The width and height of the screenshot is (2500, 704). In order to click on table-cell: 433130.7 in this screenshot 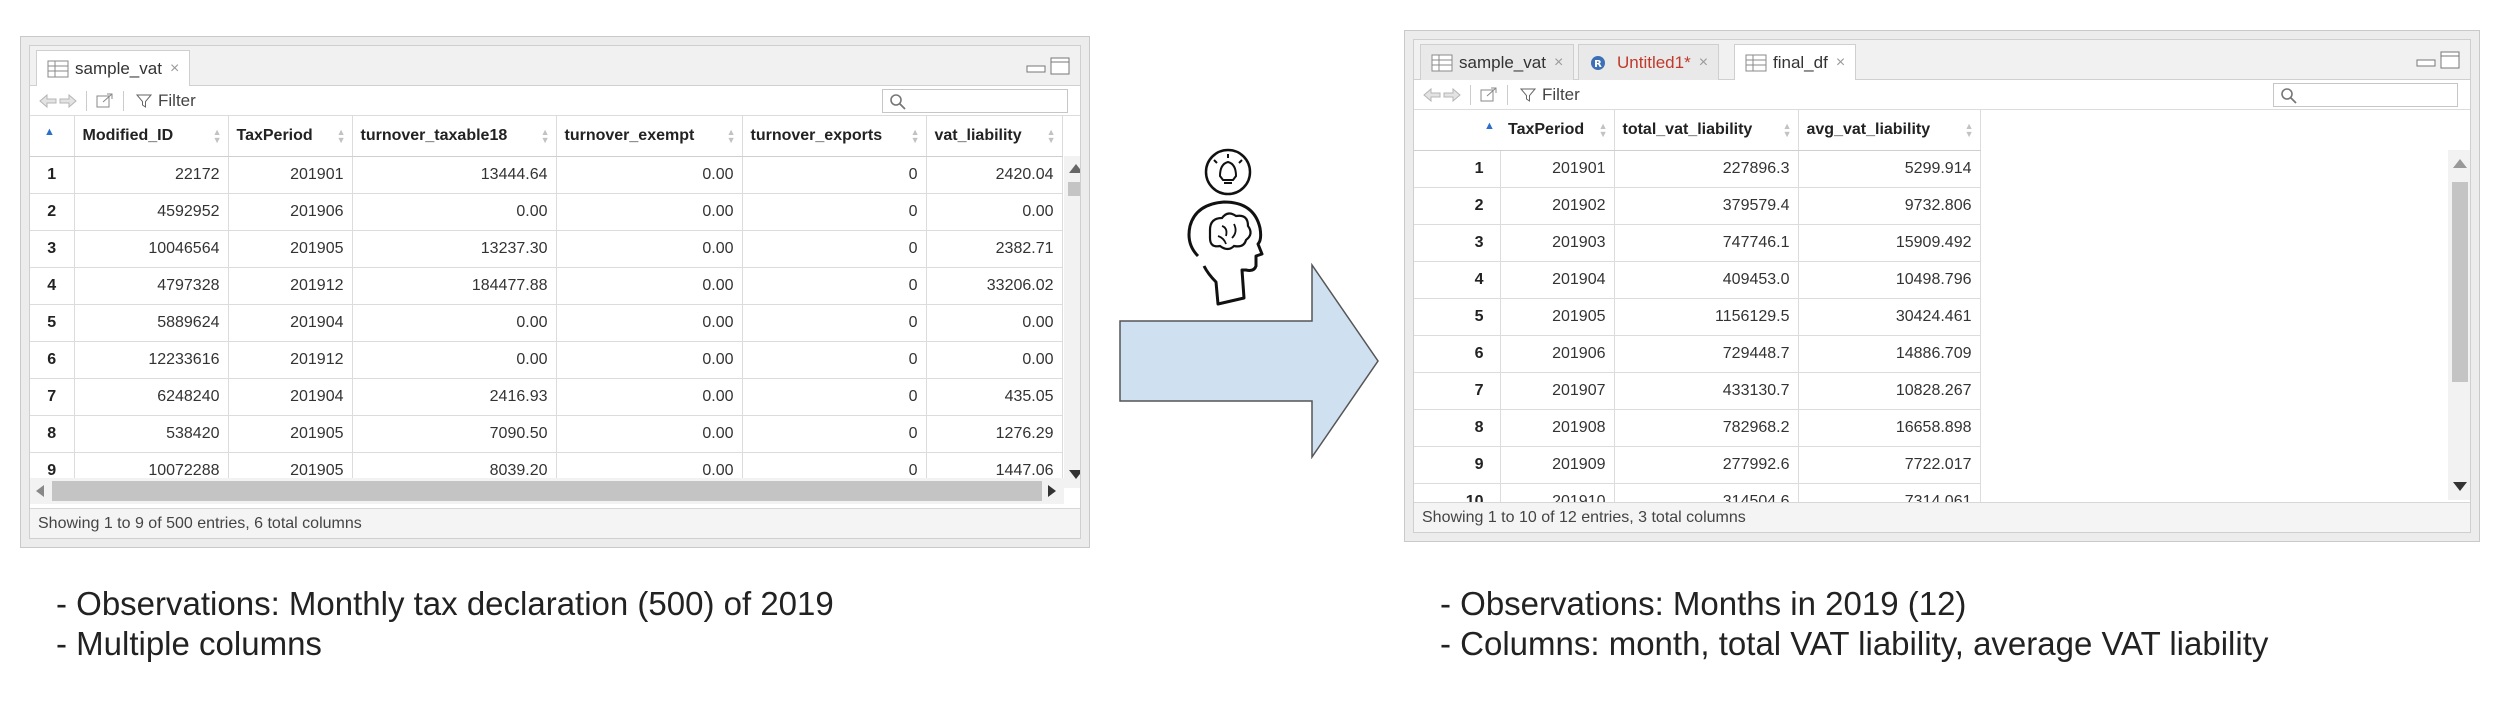, I will do `click(1706, 391)`.